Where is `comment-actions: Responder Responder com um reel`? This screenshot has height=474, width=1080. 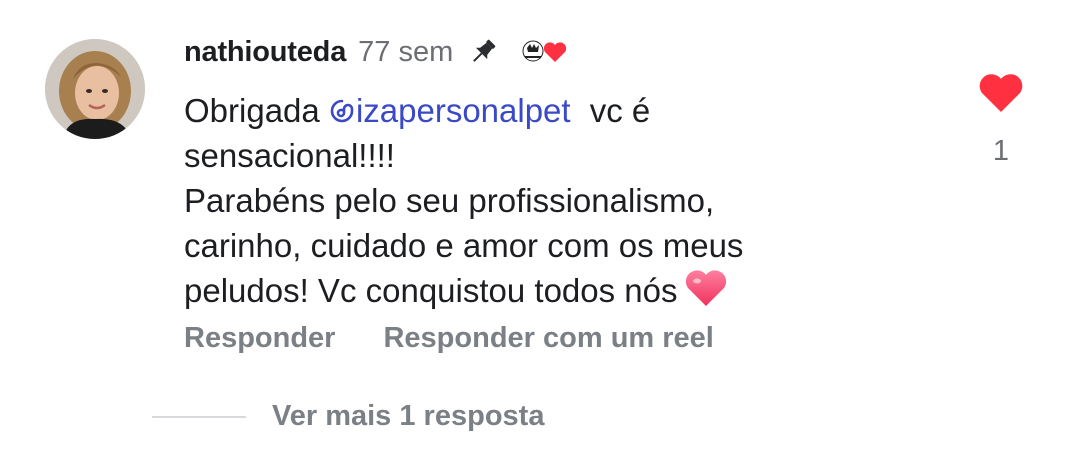
comment-actions: Responder Responder com um reel is located at coordinates (449, 338).